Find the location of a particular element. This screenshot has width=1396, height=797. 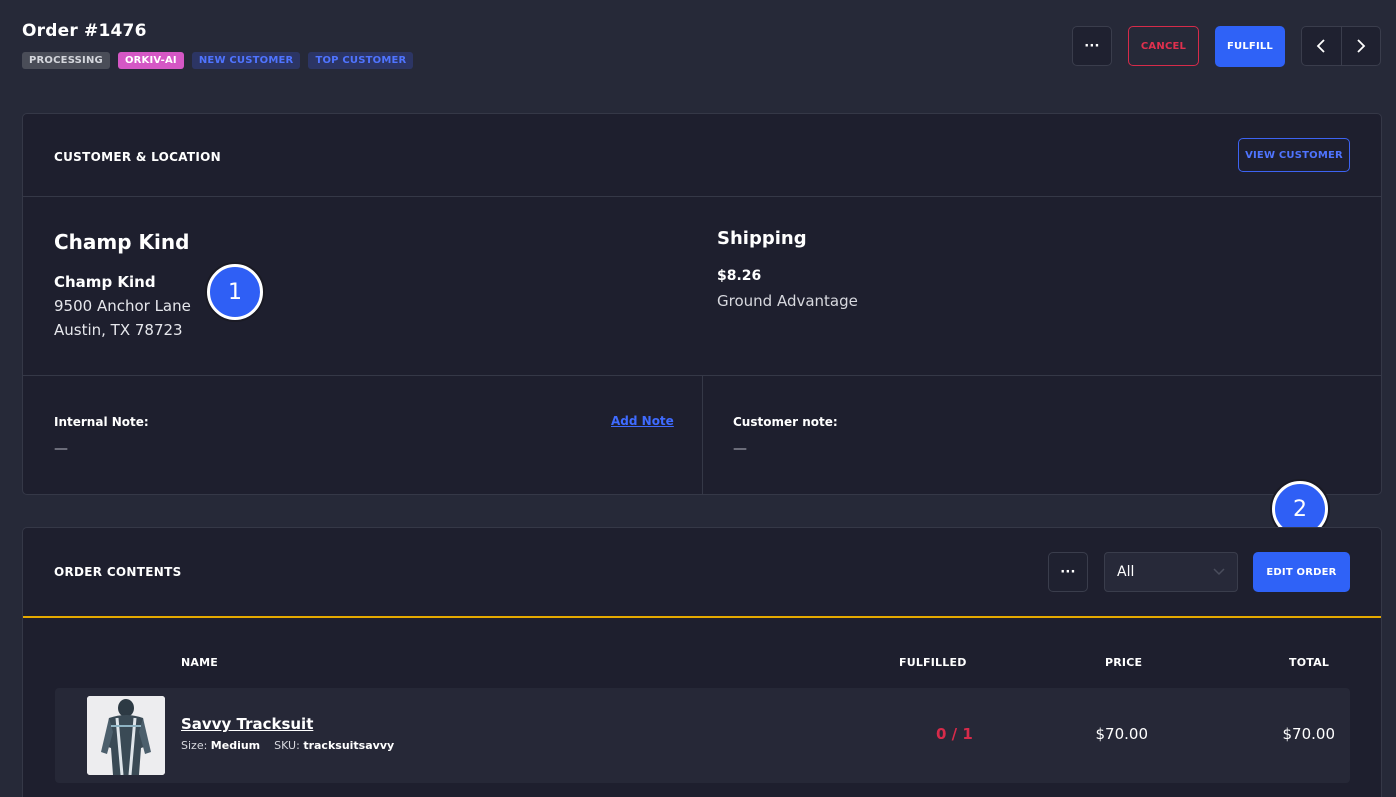

contents-more-button: ··· is located at coordinates (1068, 572).